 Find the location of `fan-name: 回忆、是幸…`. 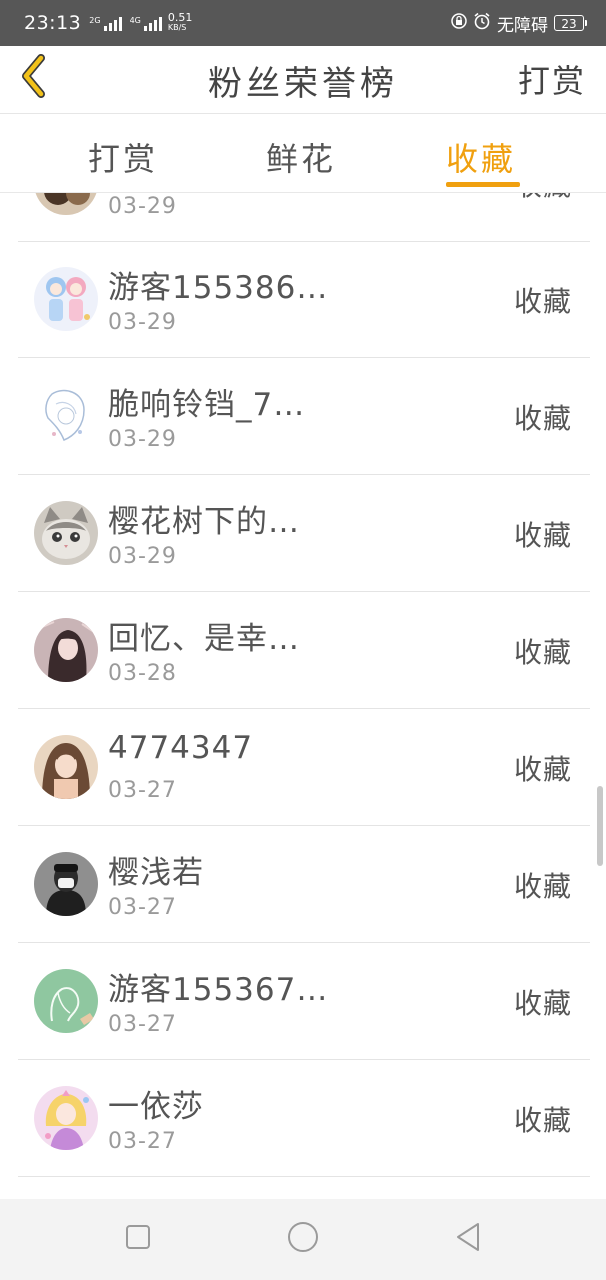

fan-name: 回忆、是幸… is located at coordinates (204, 639).